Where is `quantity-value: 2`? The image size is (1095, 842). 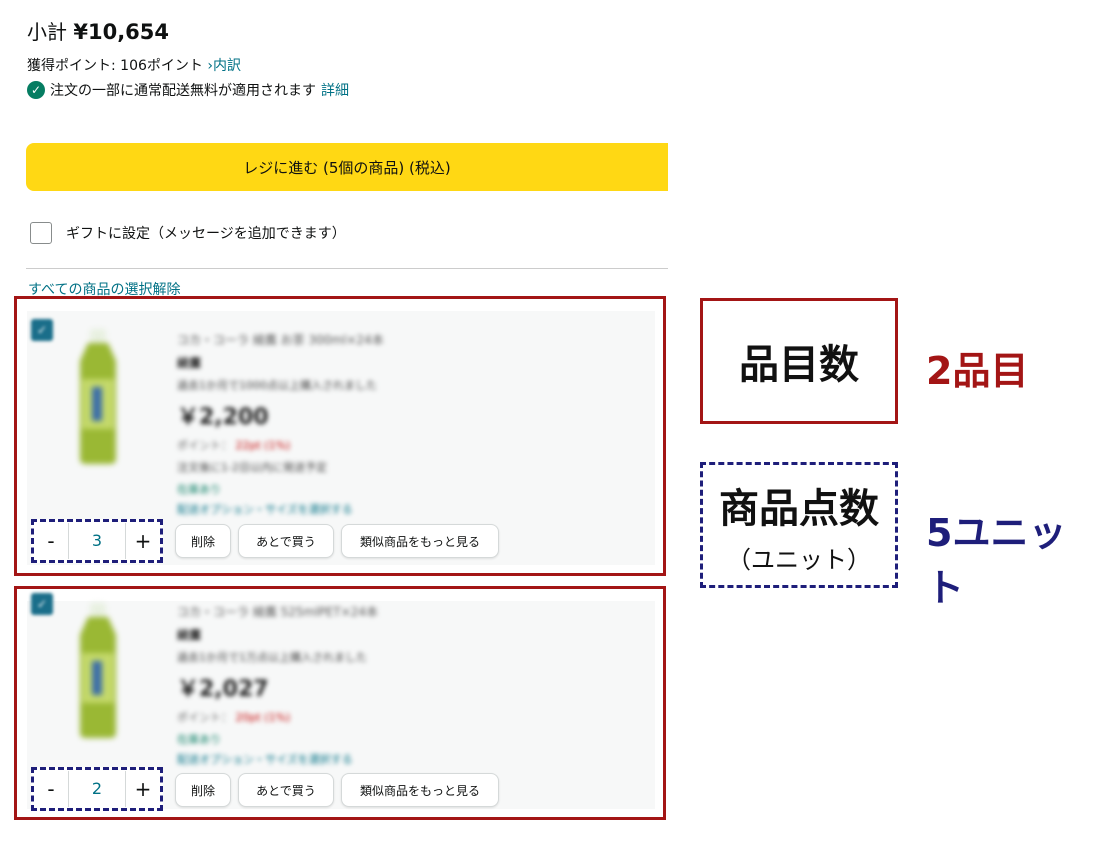
quantity-value: 2 is located at coordinates (97, 789).